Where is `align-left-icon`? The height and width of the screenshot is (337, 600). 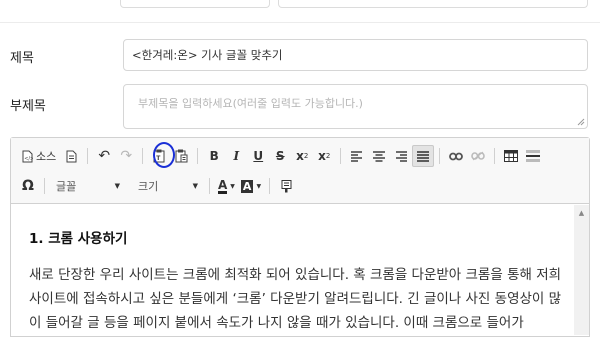 align-left-icon is located at coordinates (357, 156).